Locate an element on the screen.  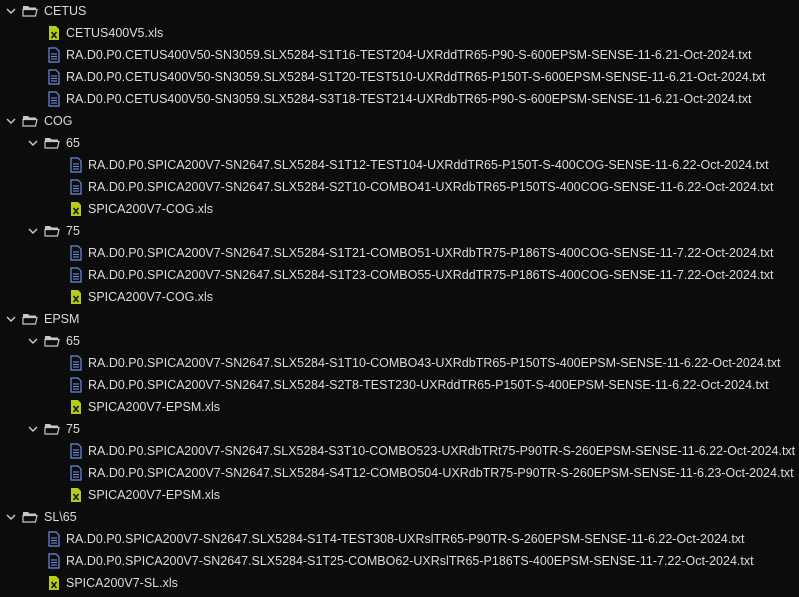
tree-folder-label: EPSM is located at coordinates (62, 319).